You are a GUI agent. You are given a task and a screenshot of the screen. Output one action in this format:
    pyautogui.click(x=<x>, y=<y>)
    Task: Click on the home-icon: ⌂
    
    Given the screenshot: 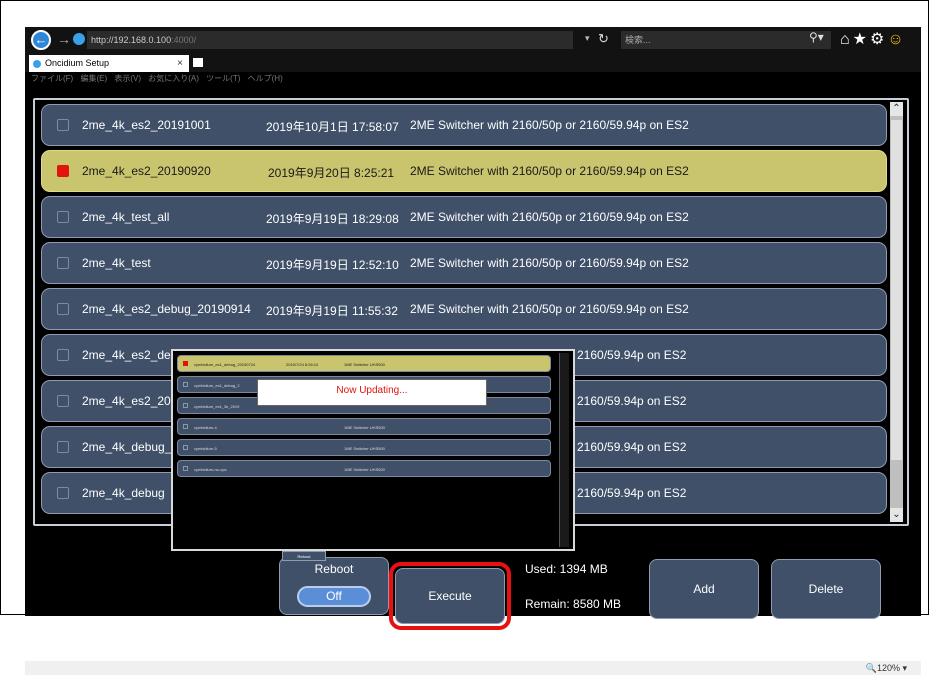 What is the action you would take?
    pyautogui.click(x=846, y=39)
    